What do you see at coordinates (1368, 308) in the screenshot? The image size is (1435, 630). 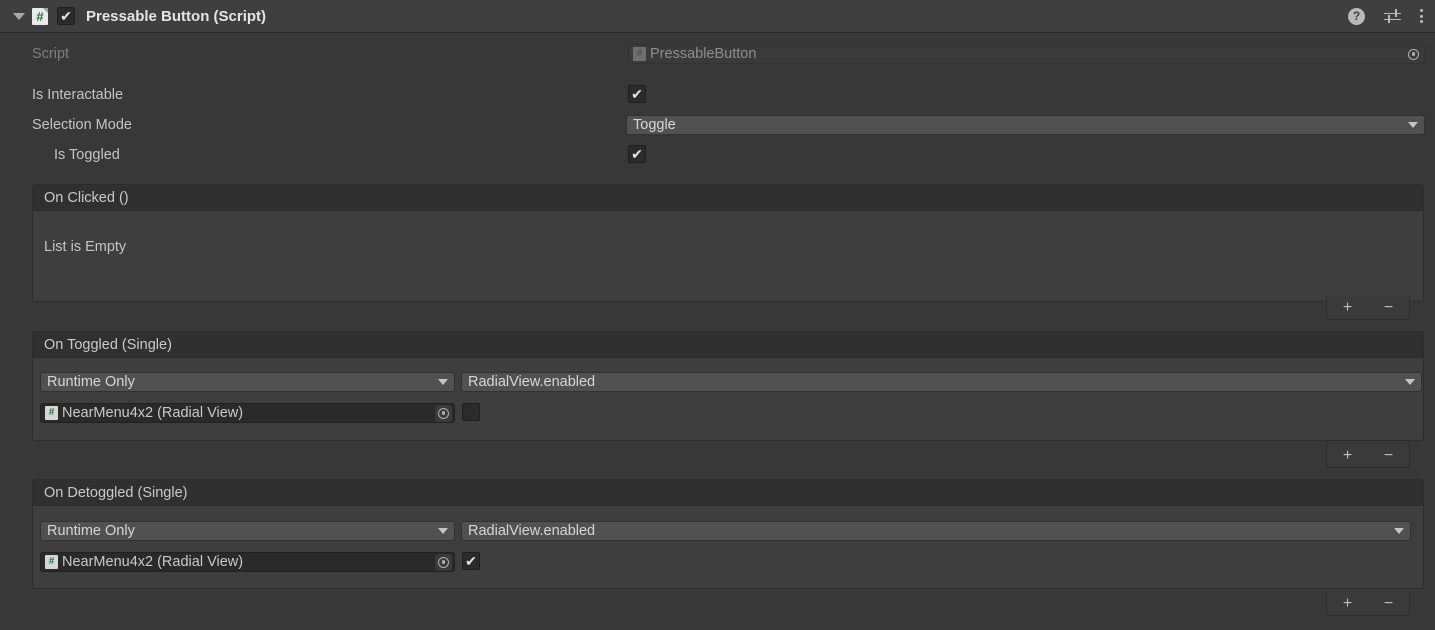 I see `event-add-remove-on-clicked: + −` at bounding box center [1368, 308].